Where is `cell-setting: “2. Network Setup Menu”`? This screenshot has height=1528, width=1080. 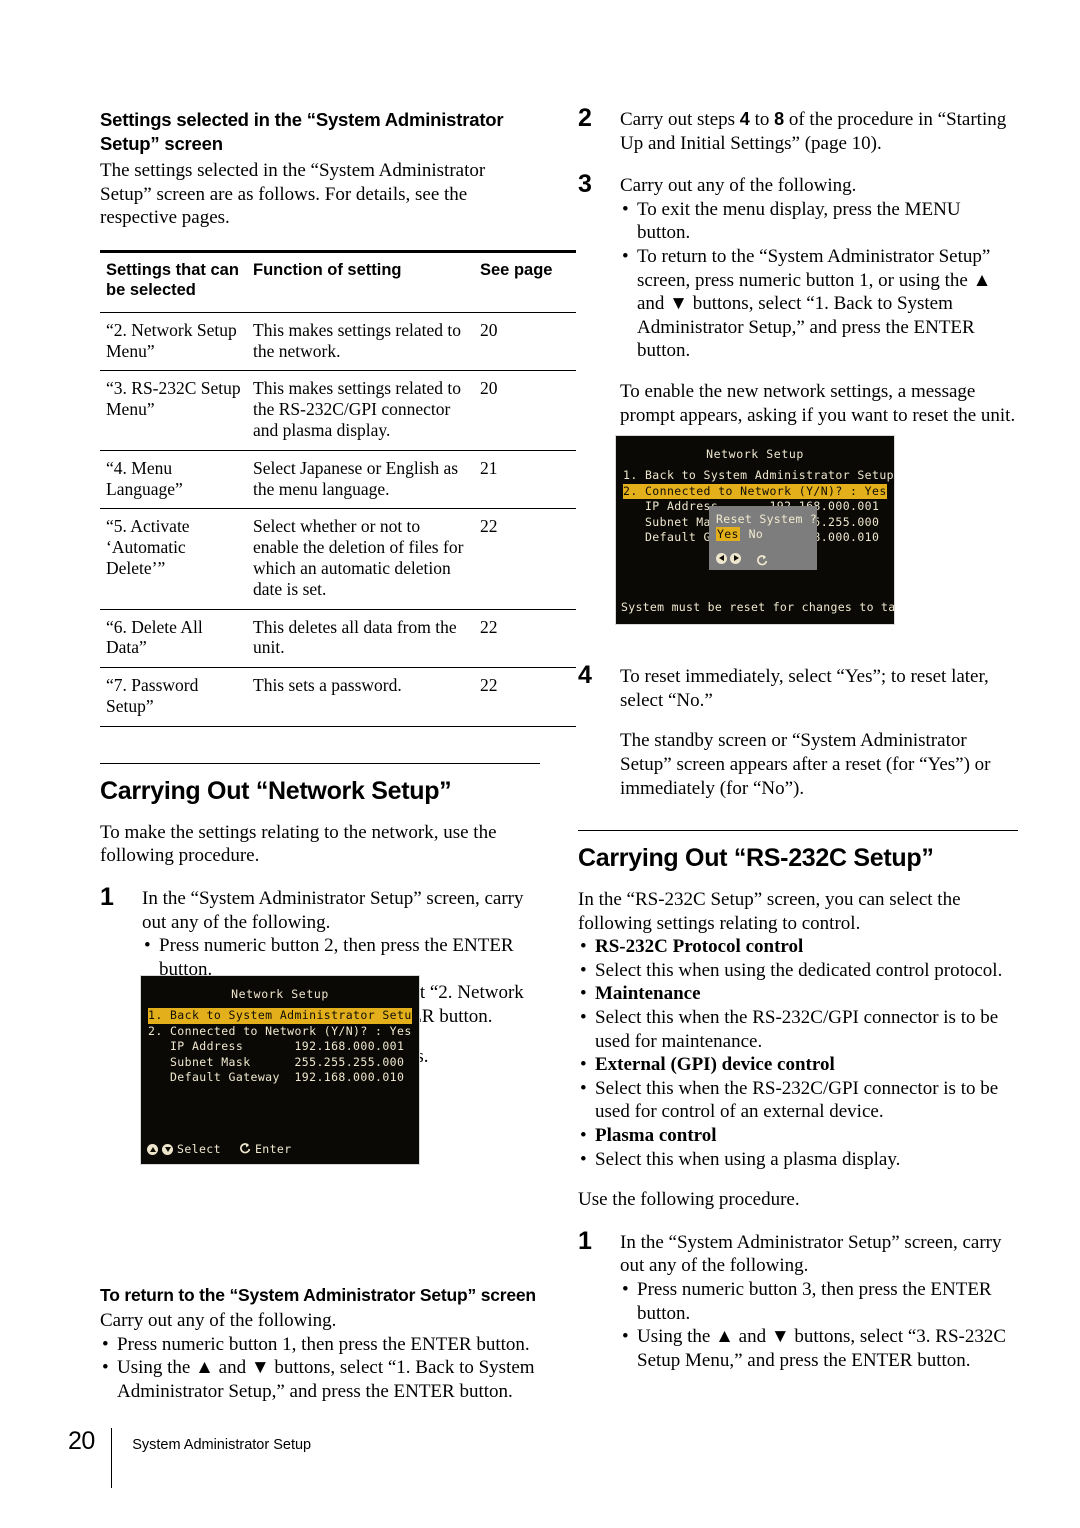
cell-setting: “2. Network Setup Menu” is located at coordinates (173, 342).